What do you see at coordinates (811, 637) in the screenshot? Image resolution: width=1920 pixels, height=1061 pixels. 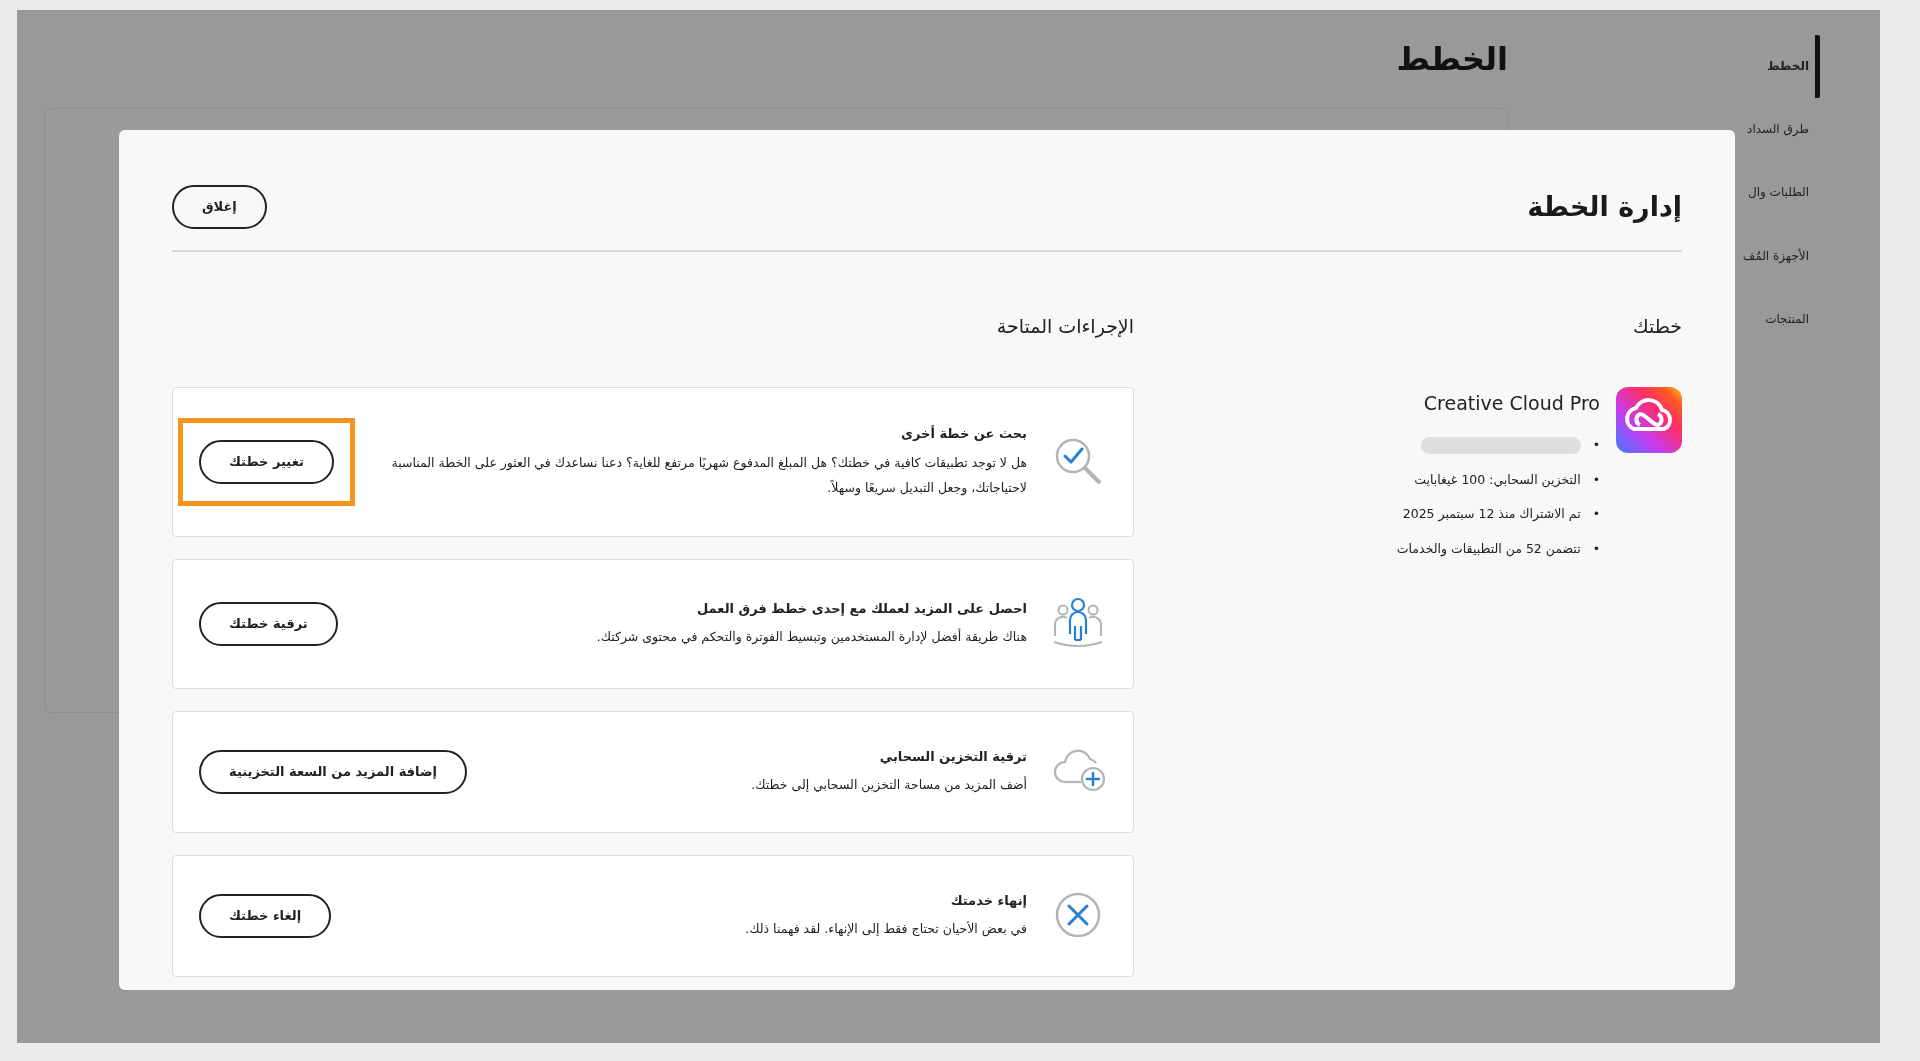 I see `action-description: هناك طريقة أفضل لإدارة المستخدمين وتبسيط الفوترة والتحكم في محتوى شركتك.` at bounding box center [811, 637].